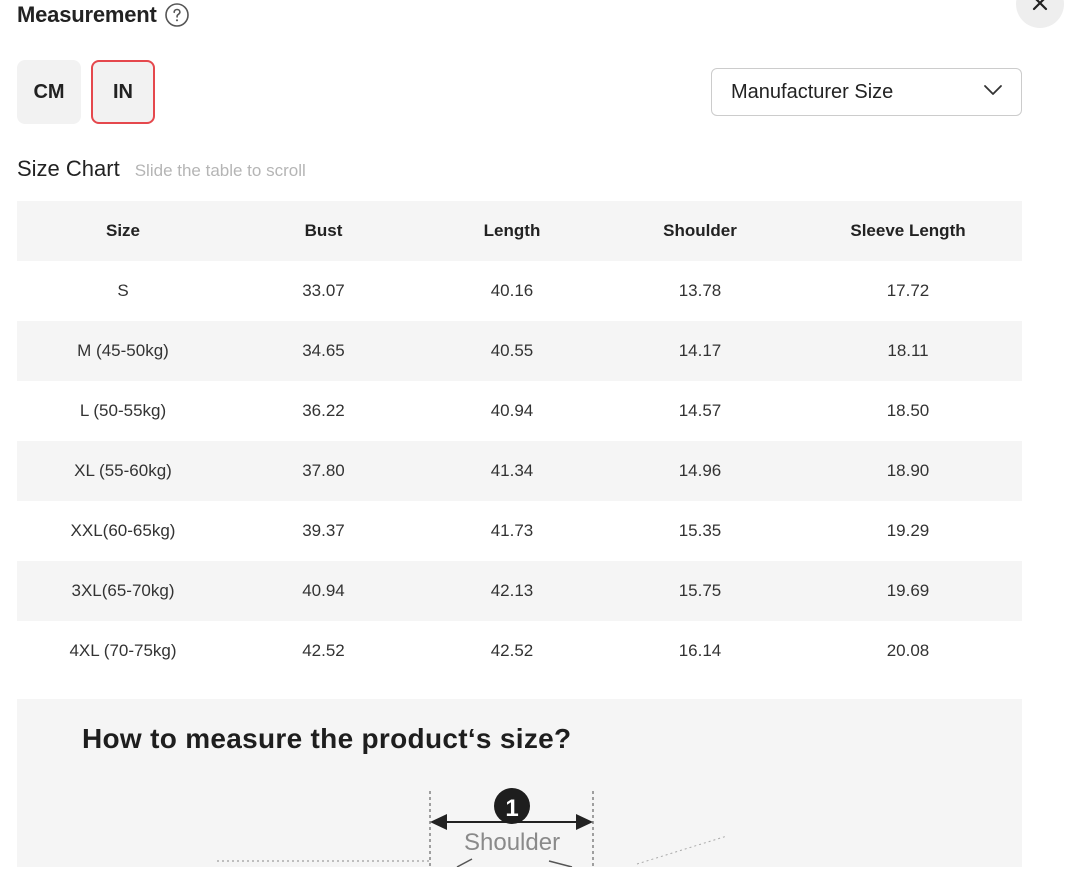  Describe the element at coordinates (323, 231) in the screenshot. I see `column-header: Bust` at that location.